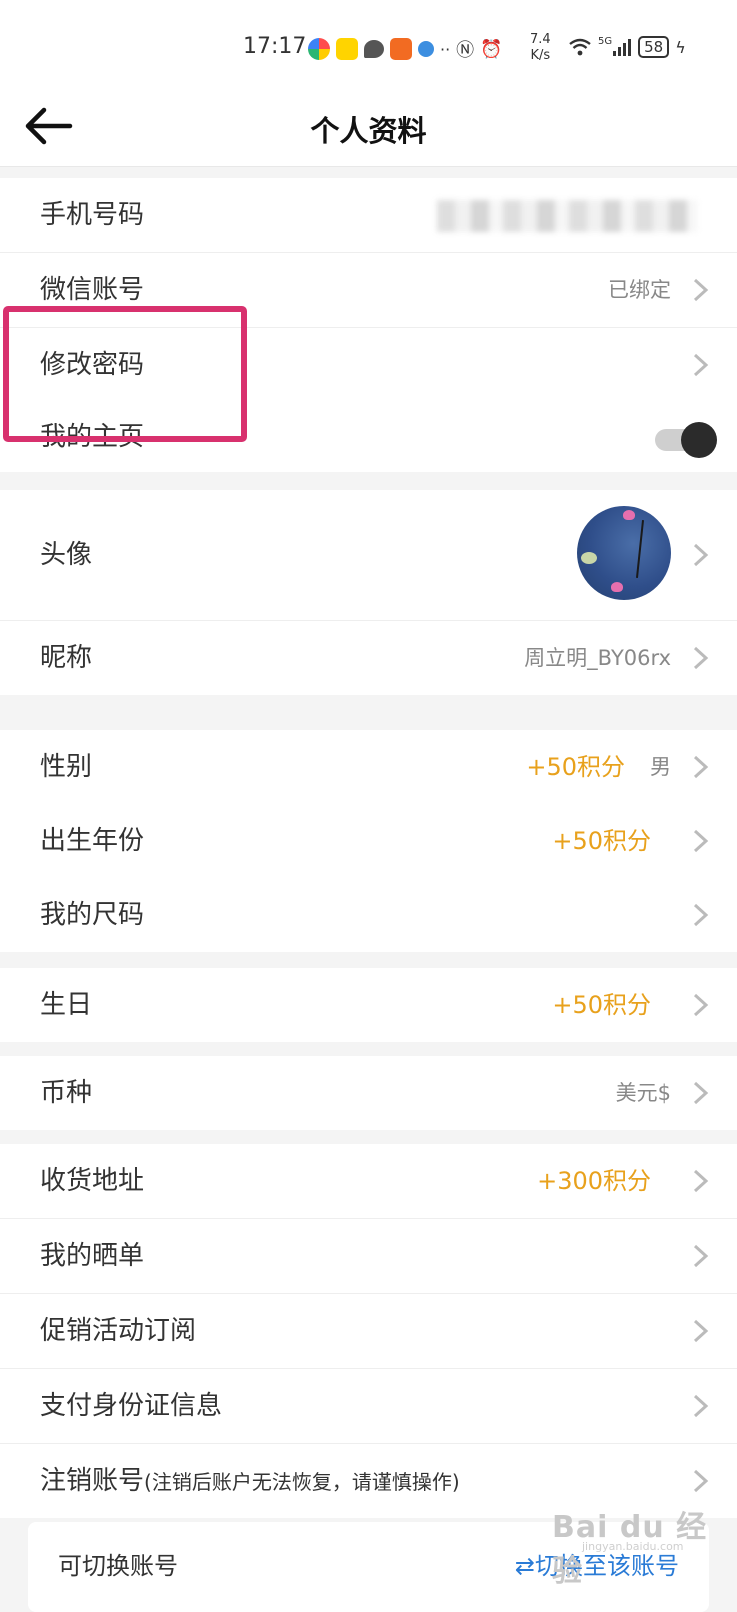  Describe the element at coordinates (302, 1482) in the screenshot. I see `cancel-account-note: (注销后账户无法恢复，请谨慎操作)` at that location.